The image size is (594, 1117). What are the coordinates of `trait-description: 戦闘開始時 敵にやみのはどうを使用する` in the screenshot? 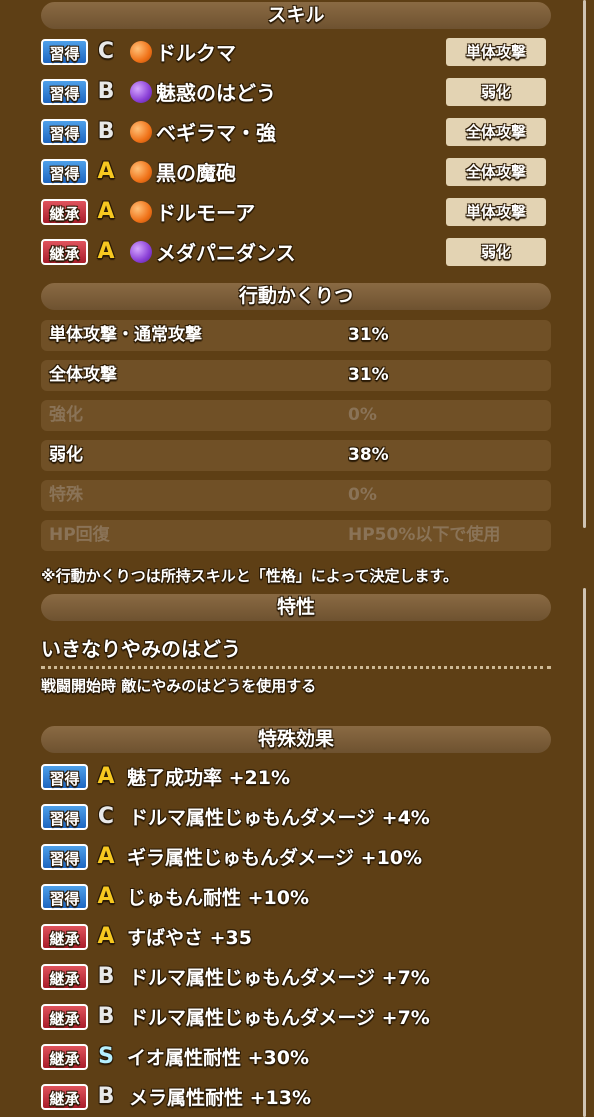 It's located at (179, 686).